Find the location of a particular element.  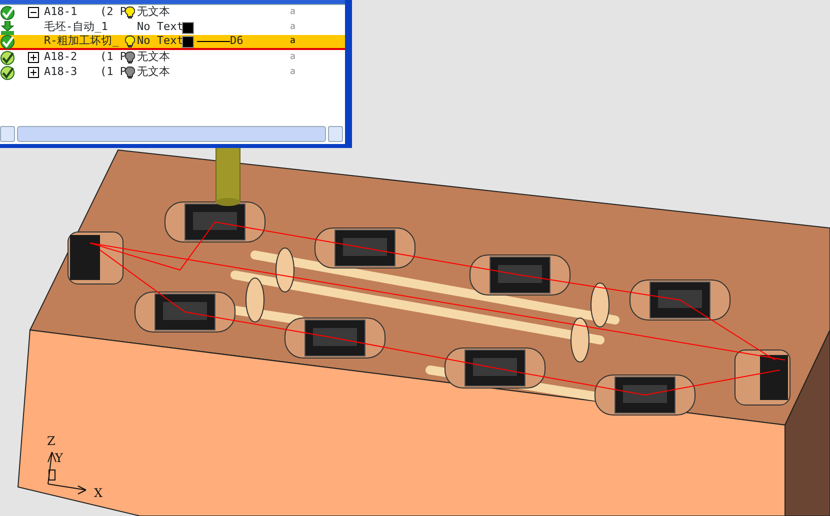

operation-name: A18-3 is located at coordinates (61, 71).